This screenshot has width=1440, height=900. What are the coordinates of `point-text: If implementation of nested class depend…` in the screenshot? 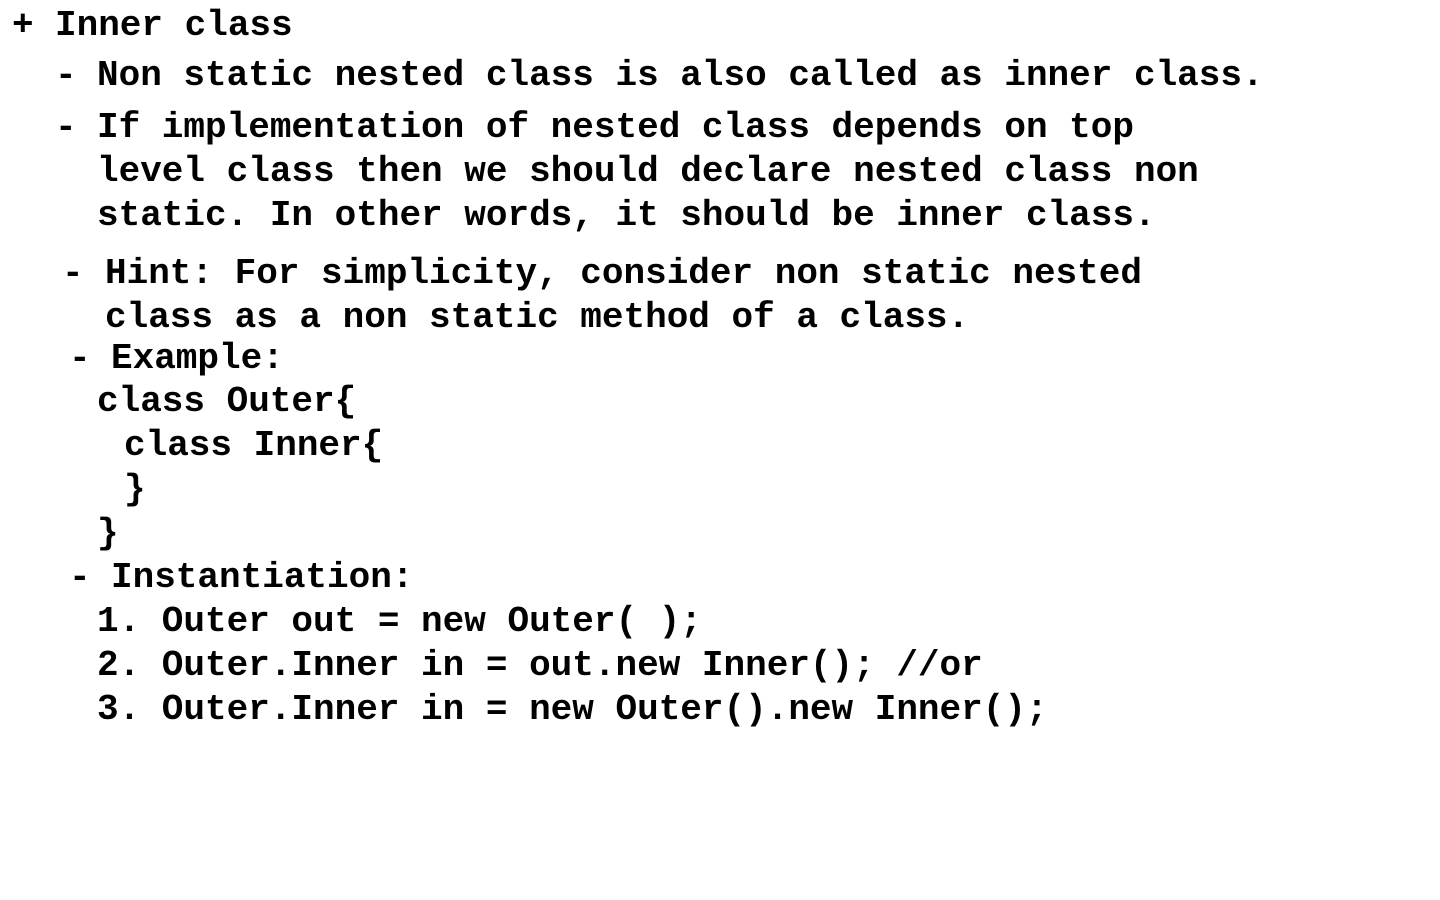 It's located at (615, 127).